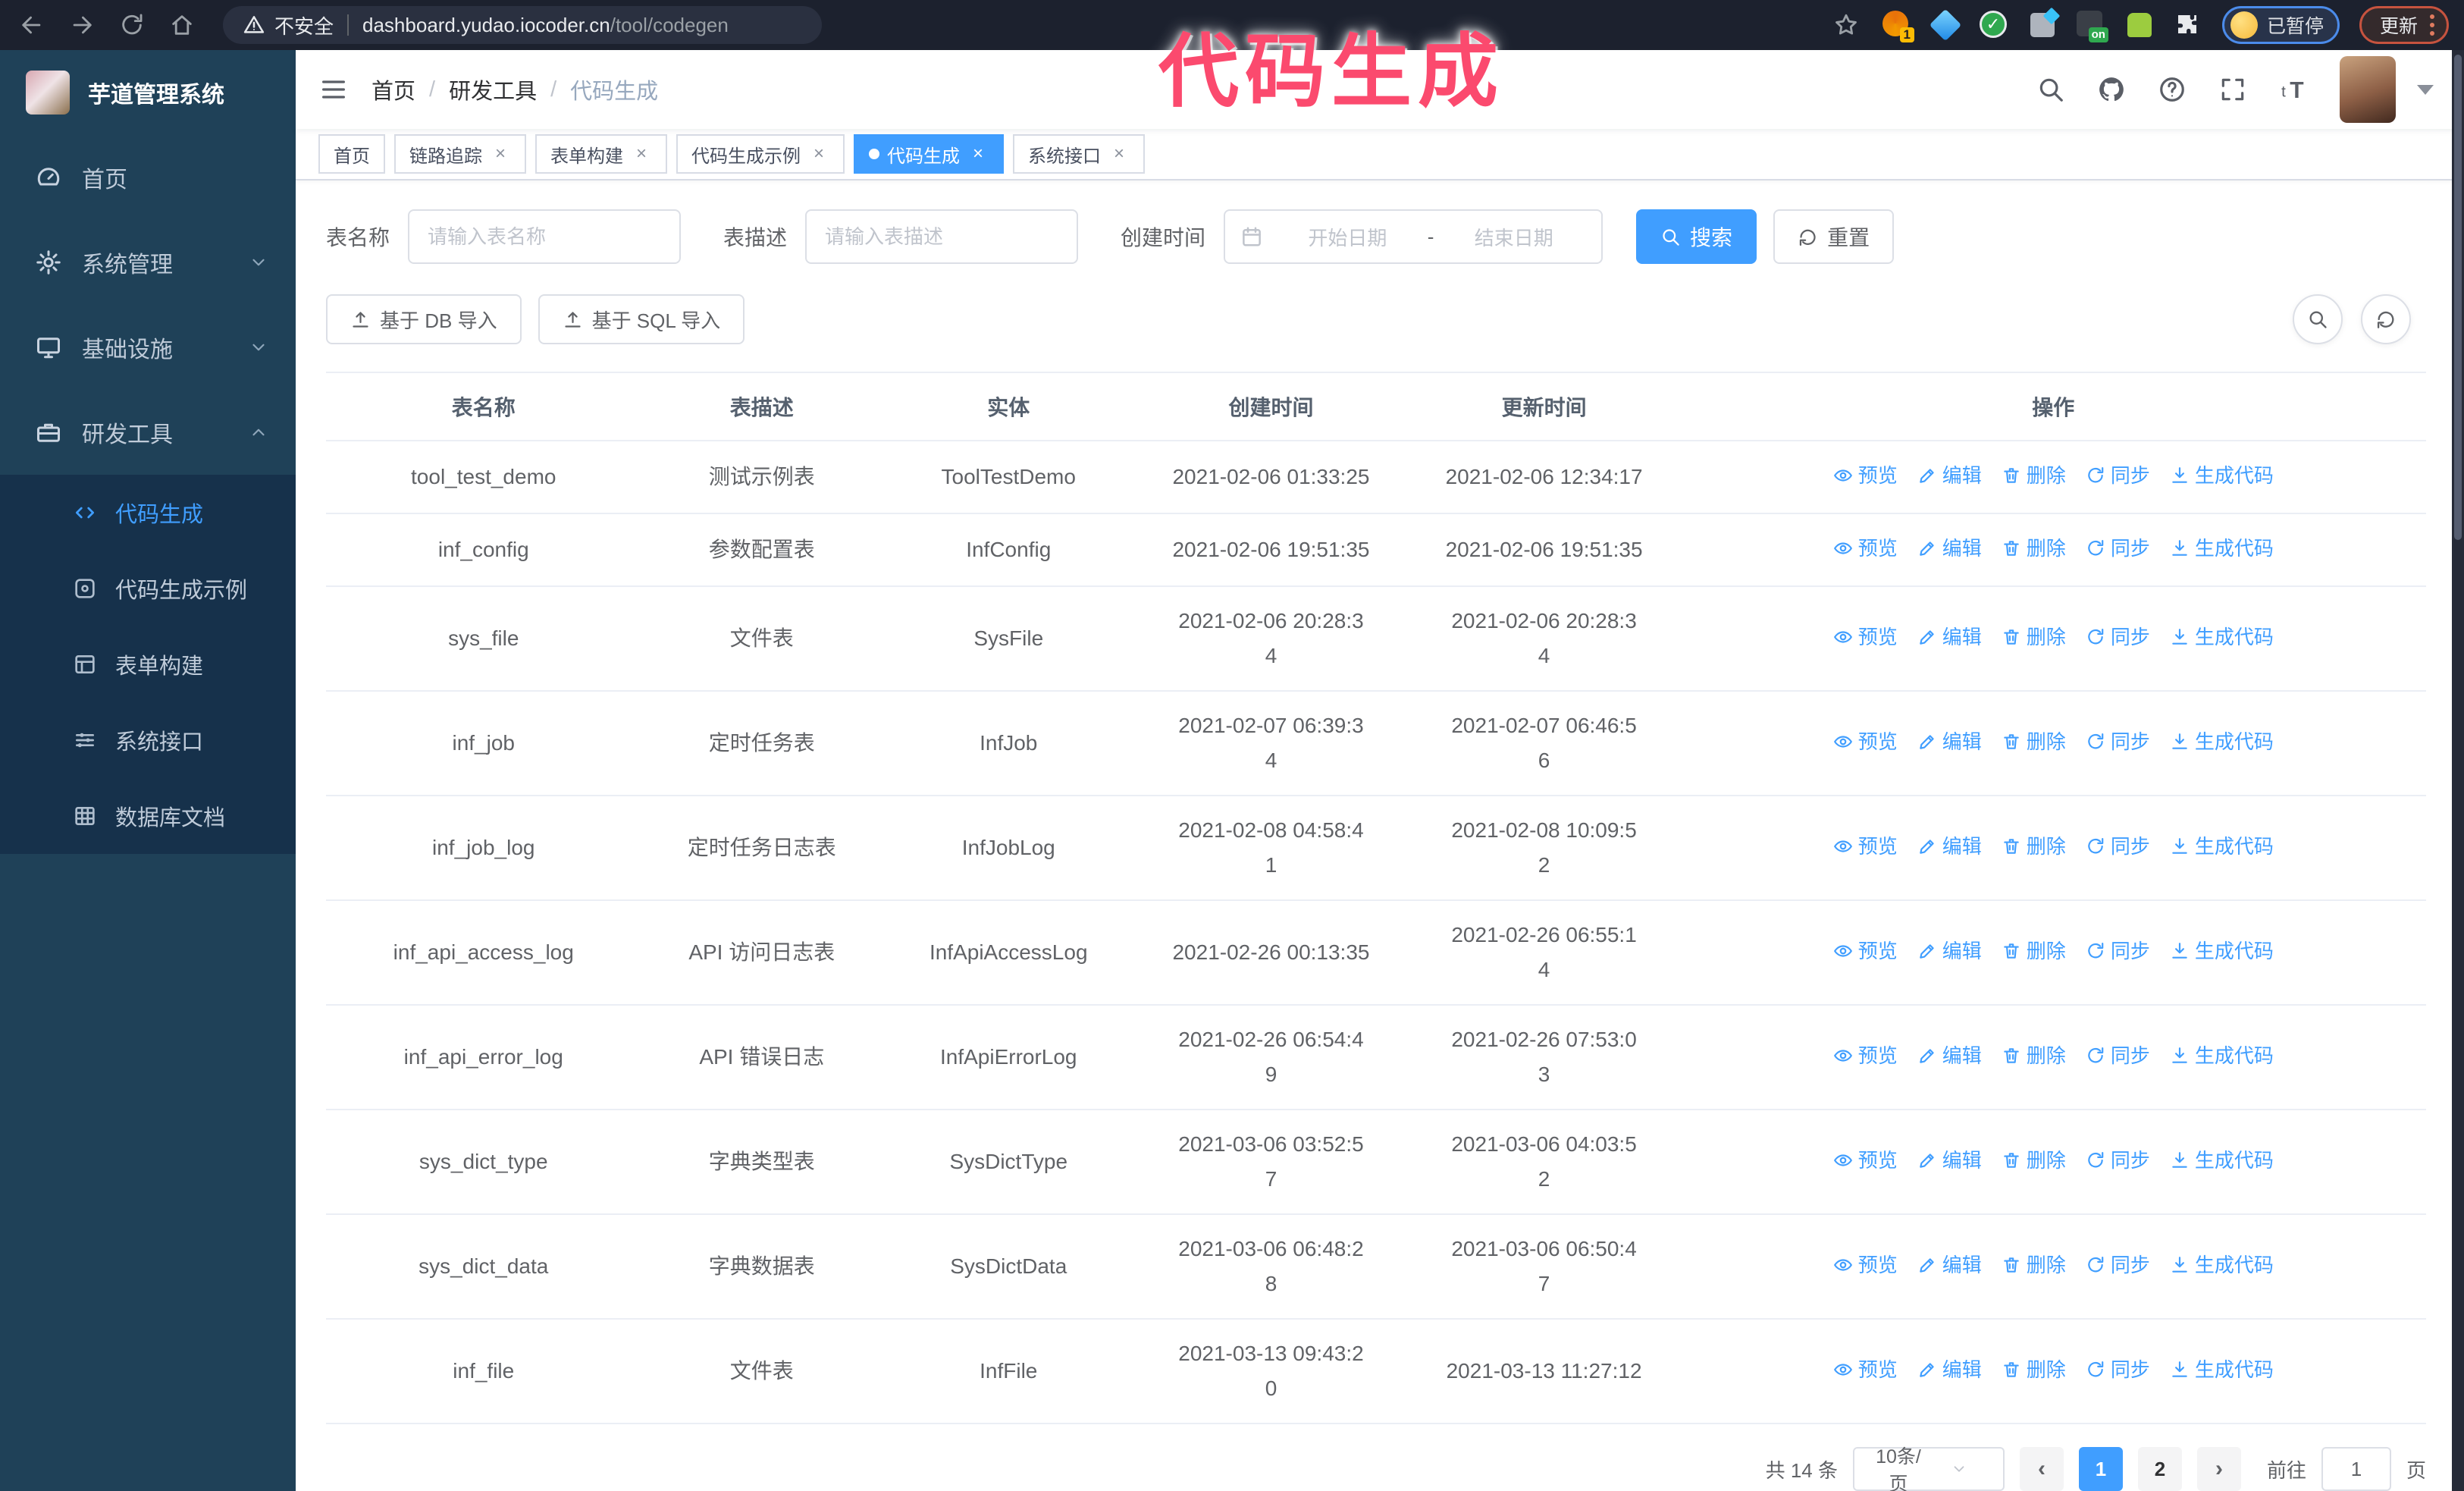 The width and height of the screenshot is (2464, 1491). What do you see at coordinates (929, 154) in the screenshot?
I see `tab-4: 代码生成 ×` at bounding box center [929, 154].